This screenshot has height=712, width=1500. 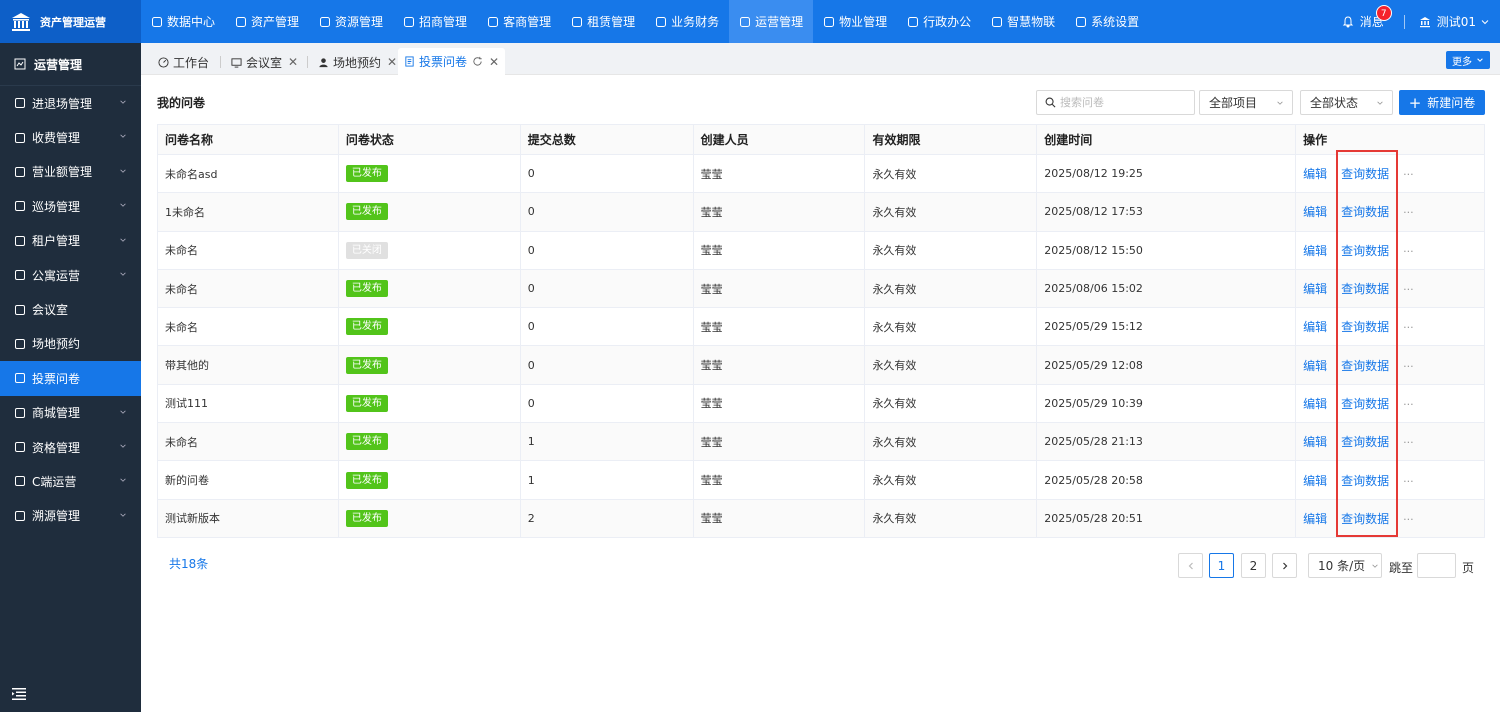 I want to click on topnav-item-0: 数据中心, so click(x=183, y=21).